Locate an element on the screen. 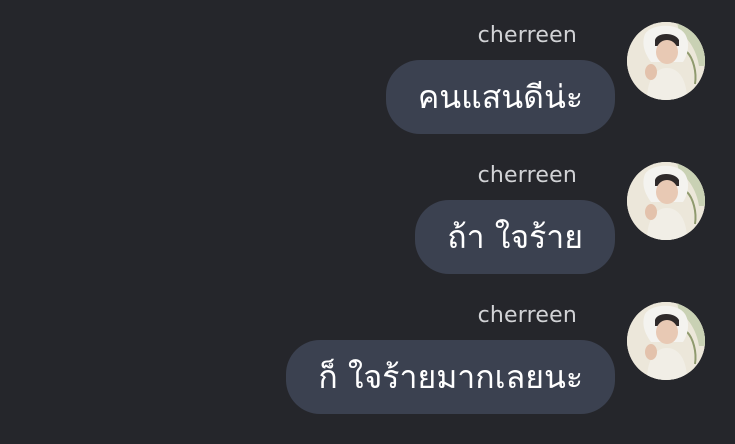 The image size is (735, 444). message-bubble: คนแสนดีน่ะ is located at coordinates (500, 97).